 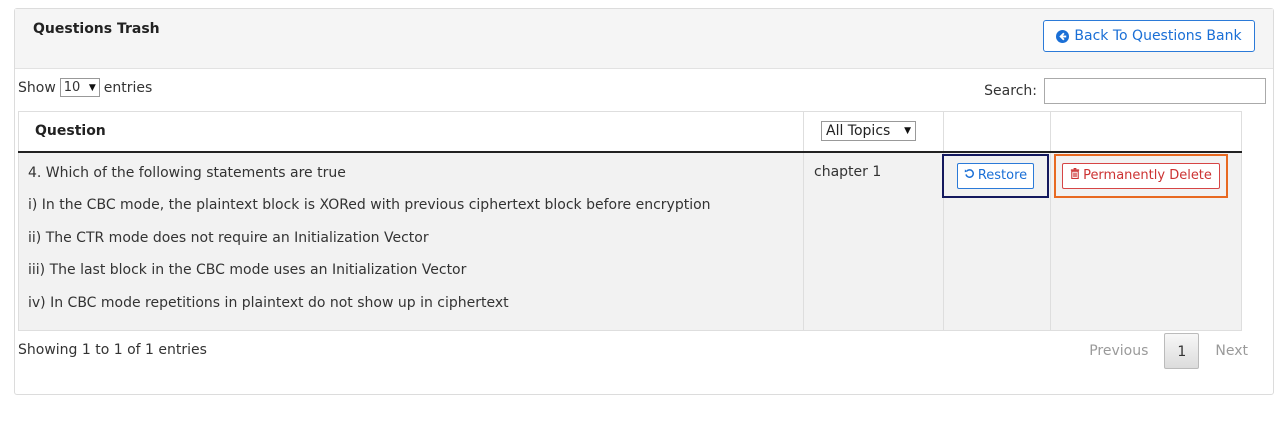 I want to click on topic-filter-select: All Topics ▼, so click(x=868, y=131).